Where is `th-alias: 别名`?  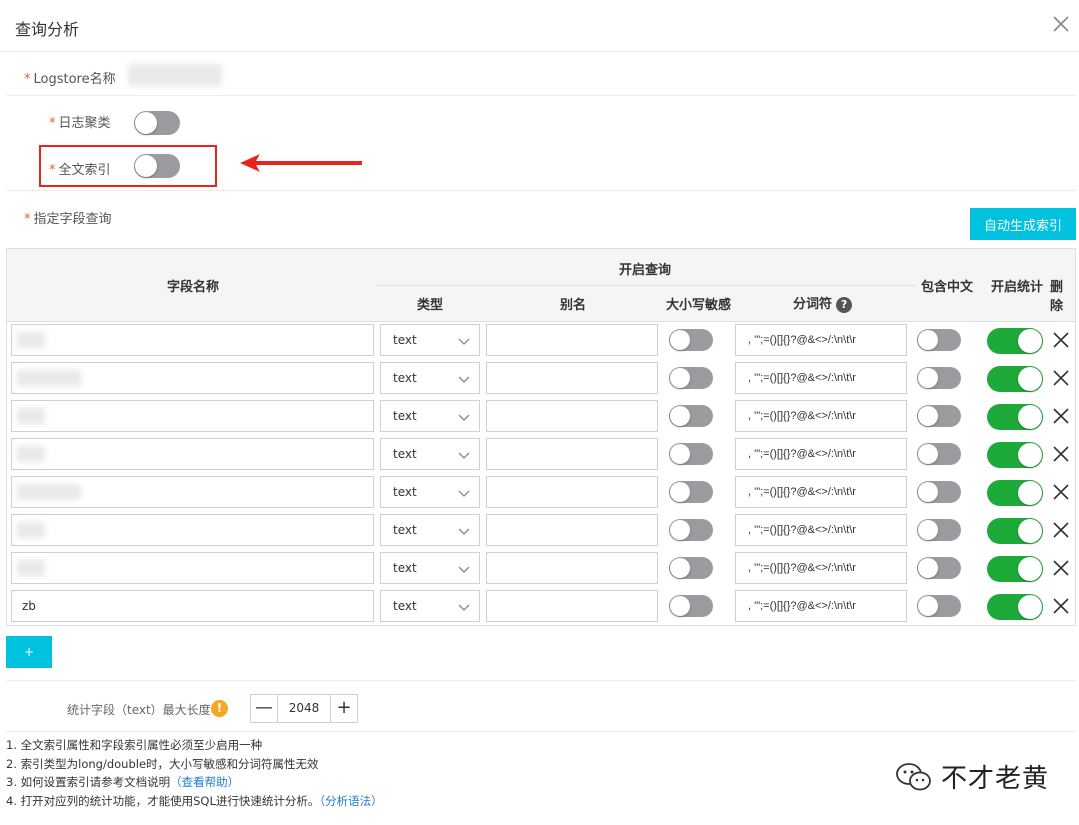 th-alias: 别名 is located at coordinates (573, 305).